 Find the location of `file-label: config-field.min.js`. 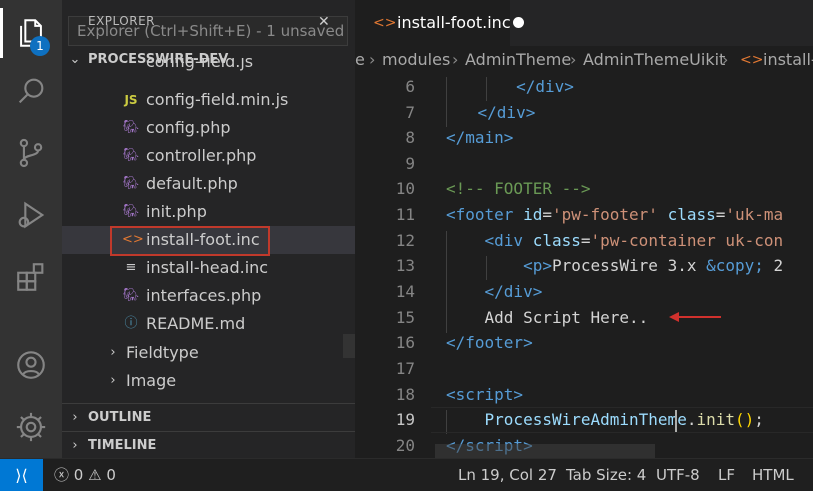

file-label: config-field.min.js is located at coordinates (217, 99).